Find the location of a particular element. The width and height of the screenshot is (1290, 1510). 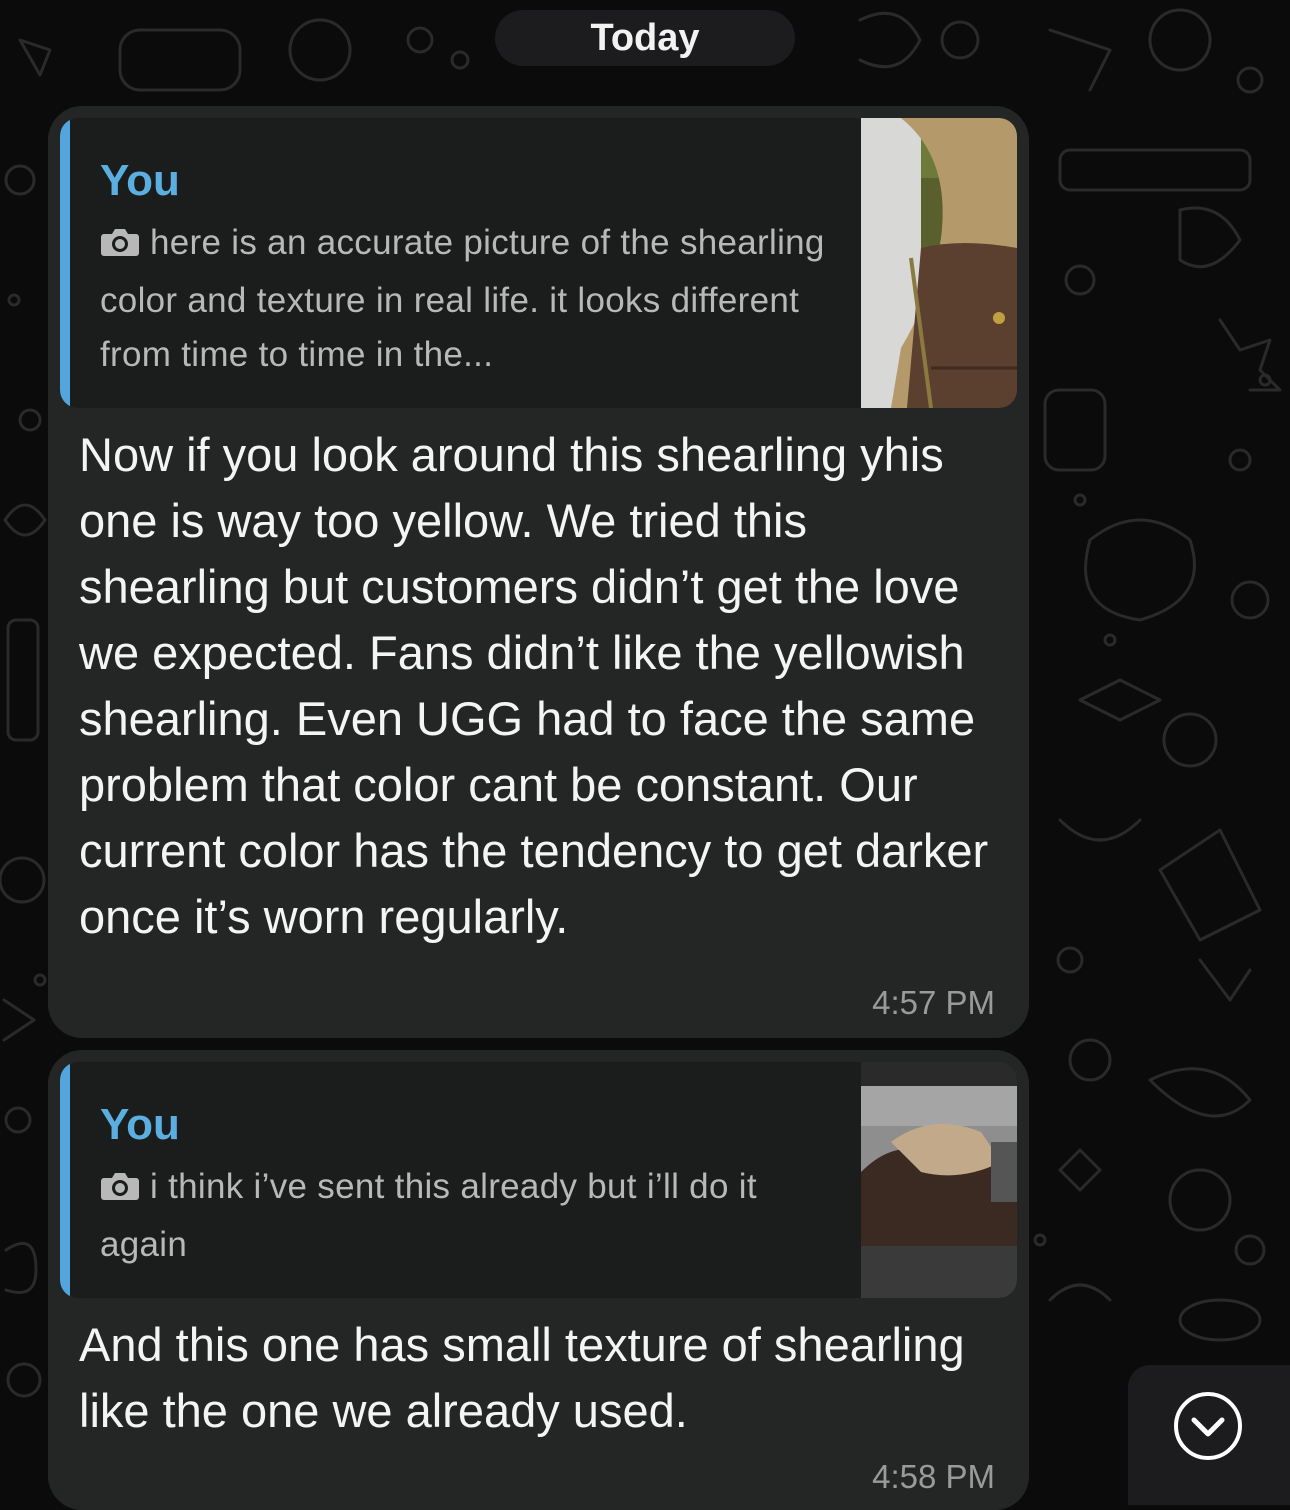

scroll-to-bottom-button is located at coordinates (1209, 1435).